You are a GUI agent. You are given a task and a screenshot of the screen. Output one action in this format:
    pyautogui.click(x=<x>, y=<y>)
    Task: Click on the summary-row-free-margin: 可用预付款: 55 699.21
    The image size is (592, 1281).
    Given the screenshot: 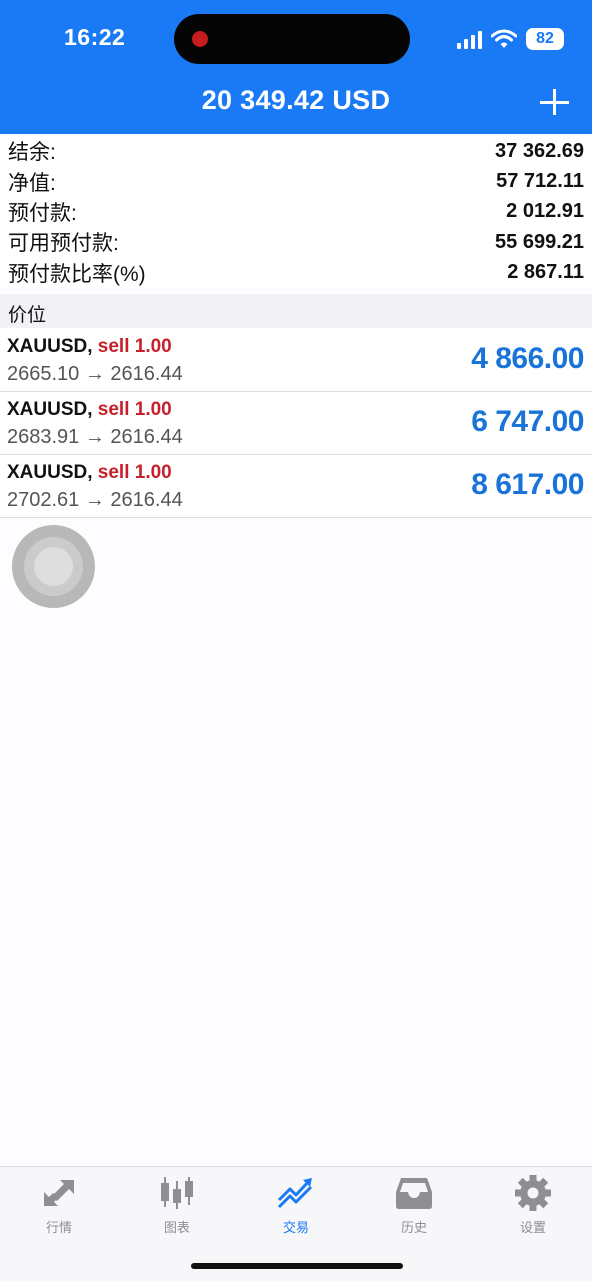 What is the action you would take?
    pyautogui.click(x=296, y=242)
    